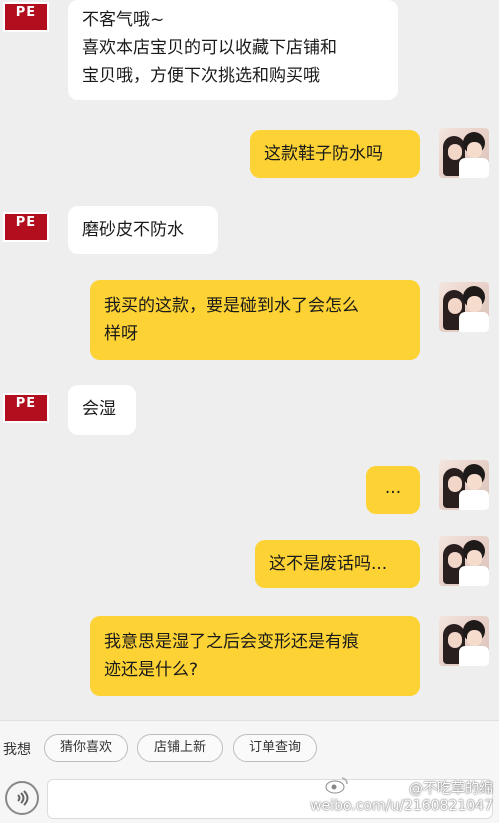  I want to click on voice-icon, so click(23, 798).